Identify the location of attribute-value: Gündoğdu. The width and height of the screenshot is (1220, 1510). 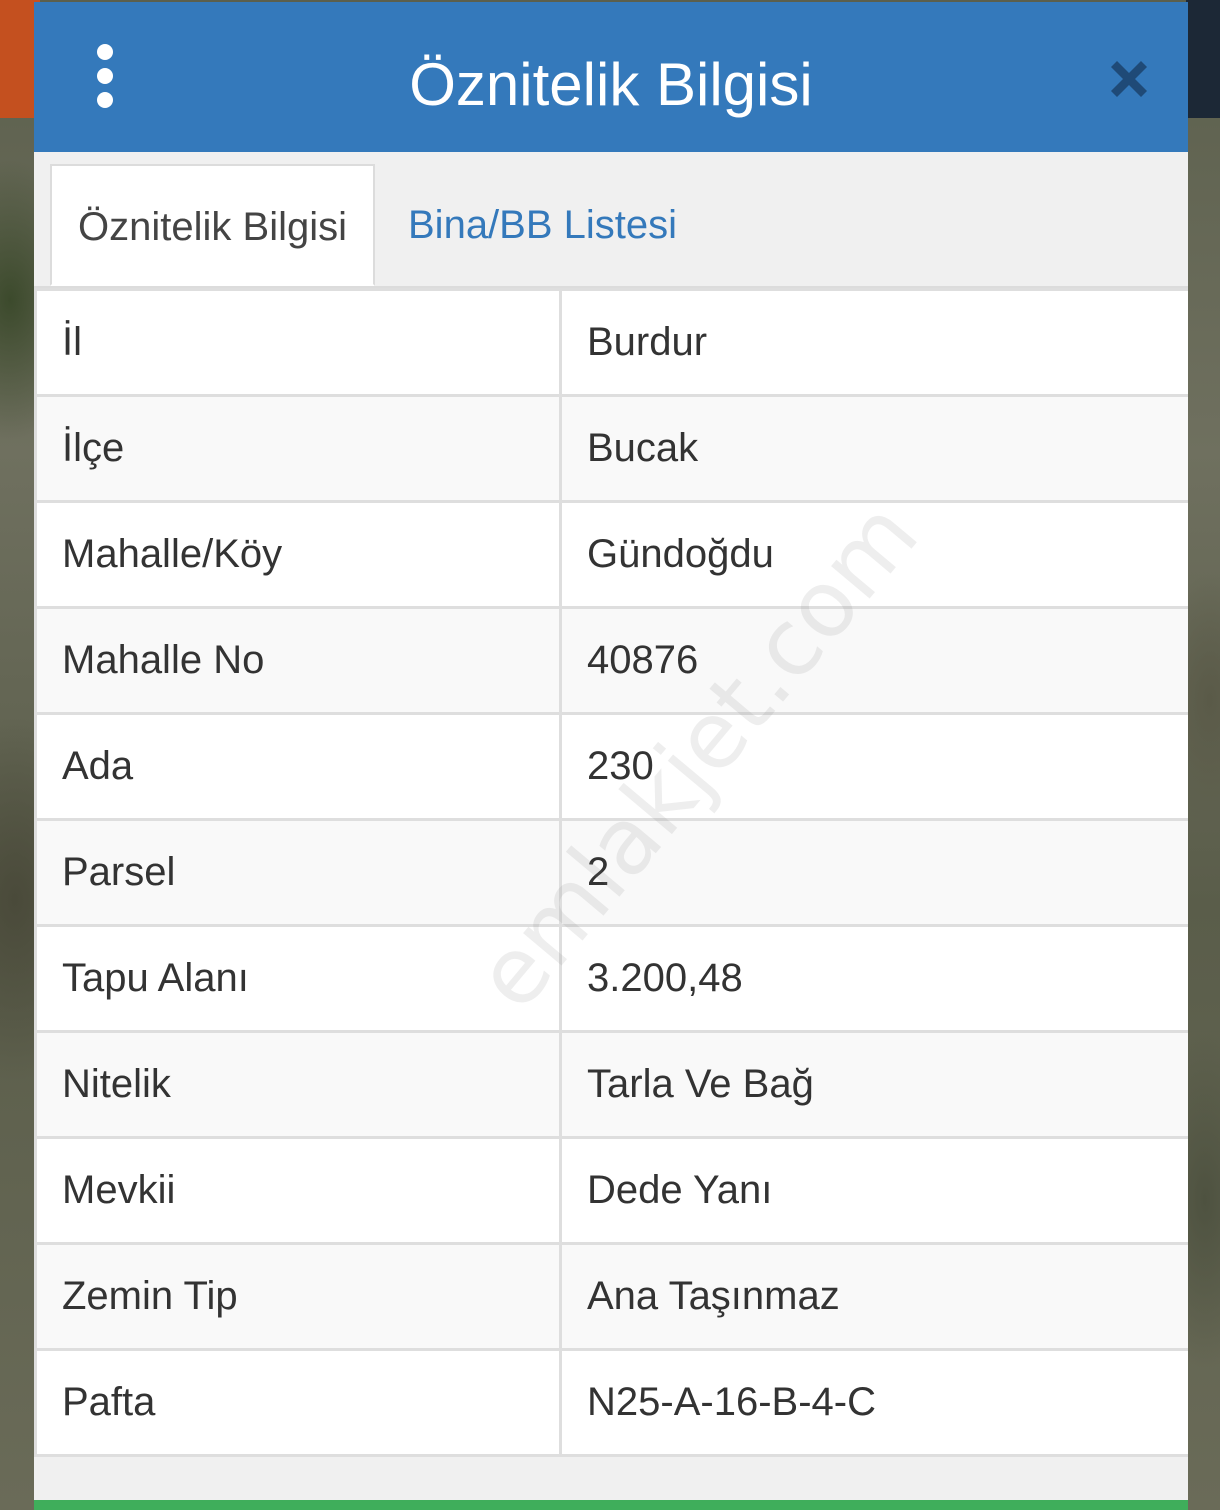
(873, 554).